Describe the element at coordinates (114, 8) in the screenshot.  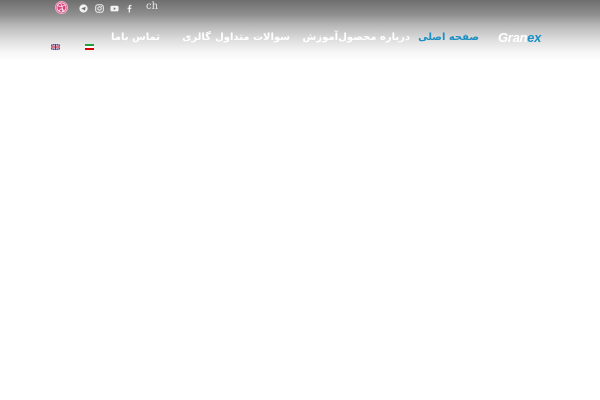
I see `youtube-icon` at that location.